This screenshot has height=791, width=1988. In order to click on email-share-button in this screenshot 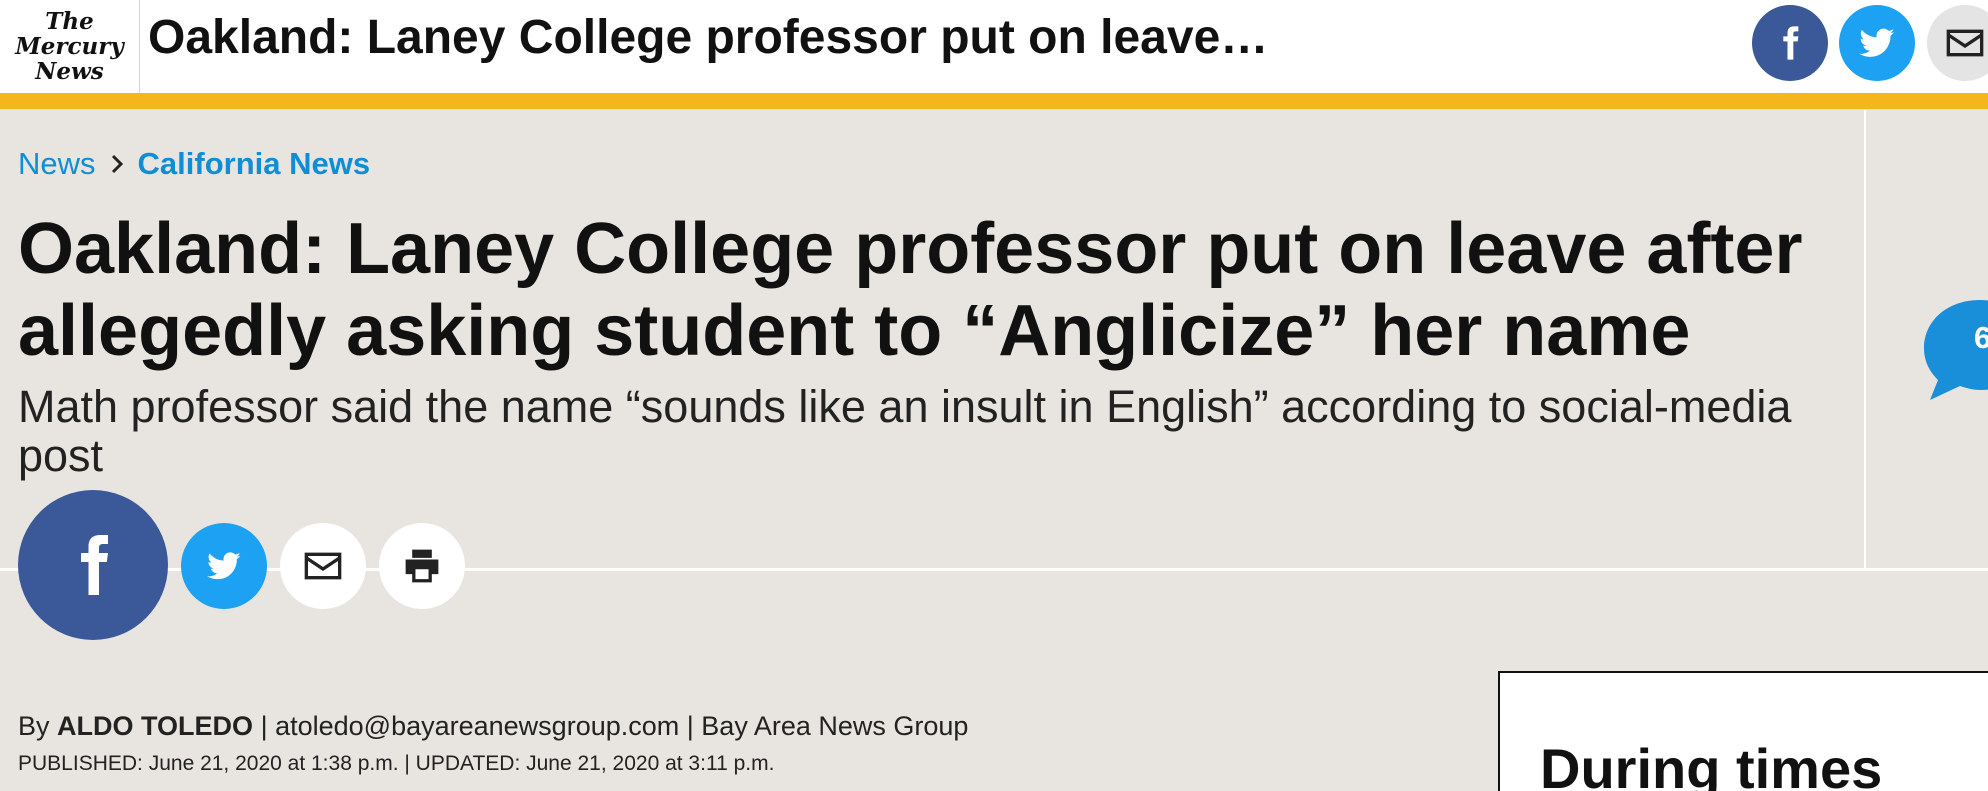, I will do `click(323, 566)`.